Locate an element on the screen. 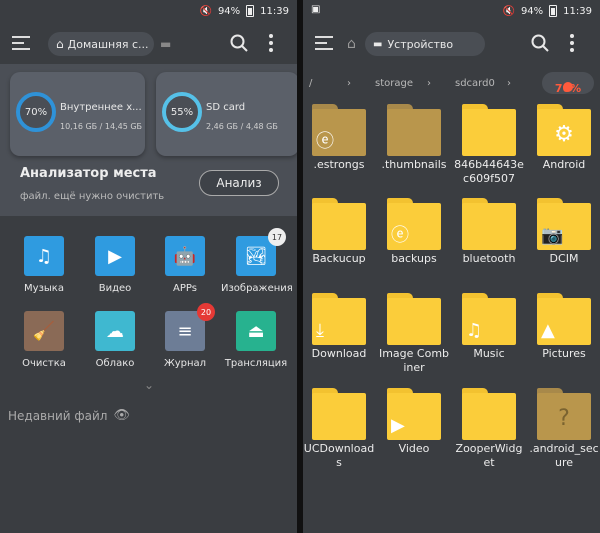 The width and height of the screenshot is (600, 533). sd-card-label: SD card is located at coordinates (226, 107).